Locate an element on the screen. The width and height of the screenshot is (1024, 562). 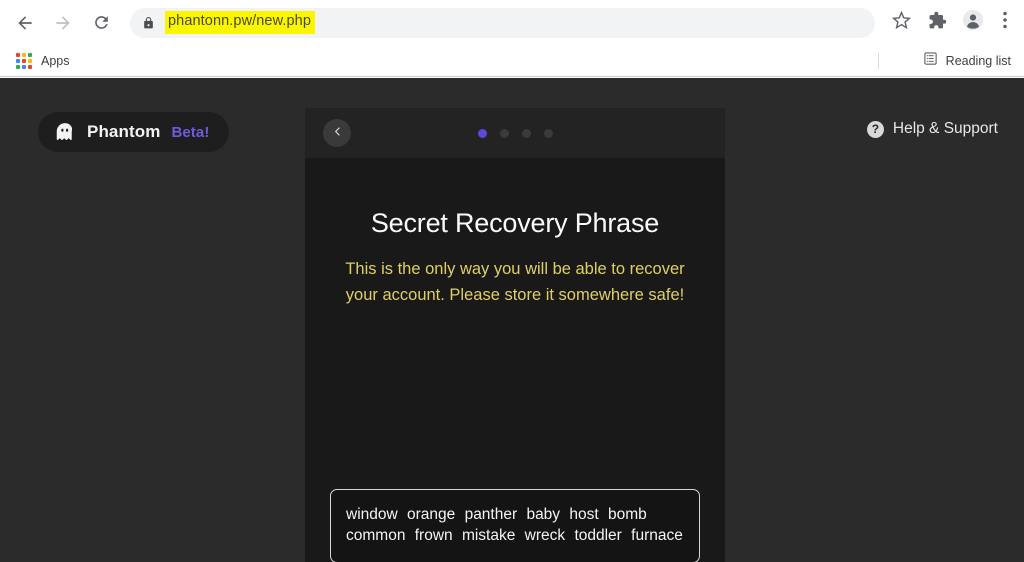
modal-header is located at coordinates (515, 133).